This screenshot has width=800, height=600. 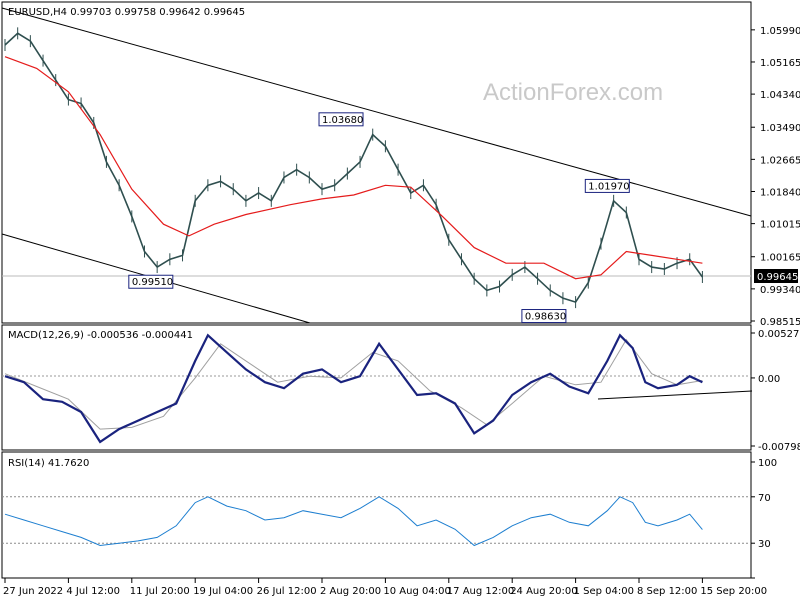 I want to click on macd-y-tick-label: -0.007984, so click(x=779, y=447).